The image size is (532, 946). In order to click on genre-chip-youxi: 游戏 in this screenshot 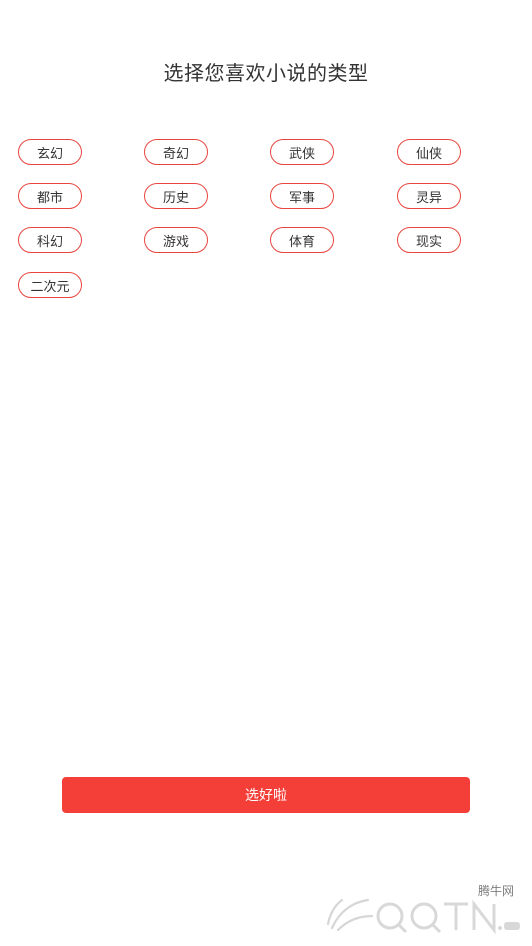, I will do `click(176, 240)`.